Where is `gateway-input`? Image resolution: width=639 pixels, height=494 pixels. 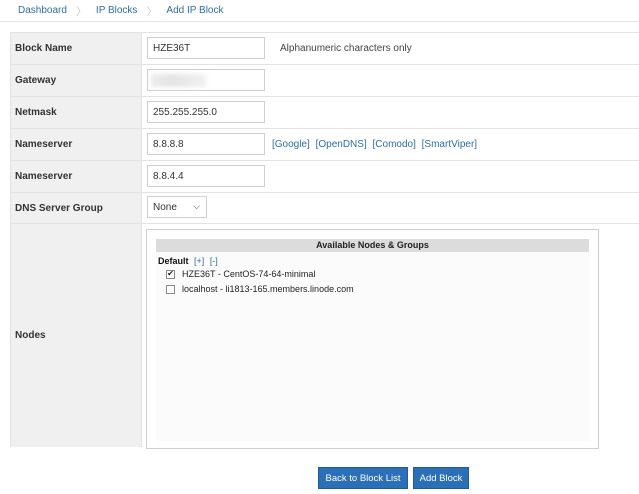
gateway-input is located at coordinates (206, 80).